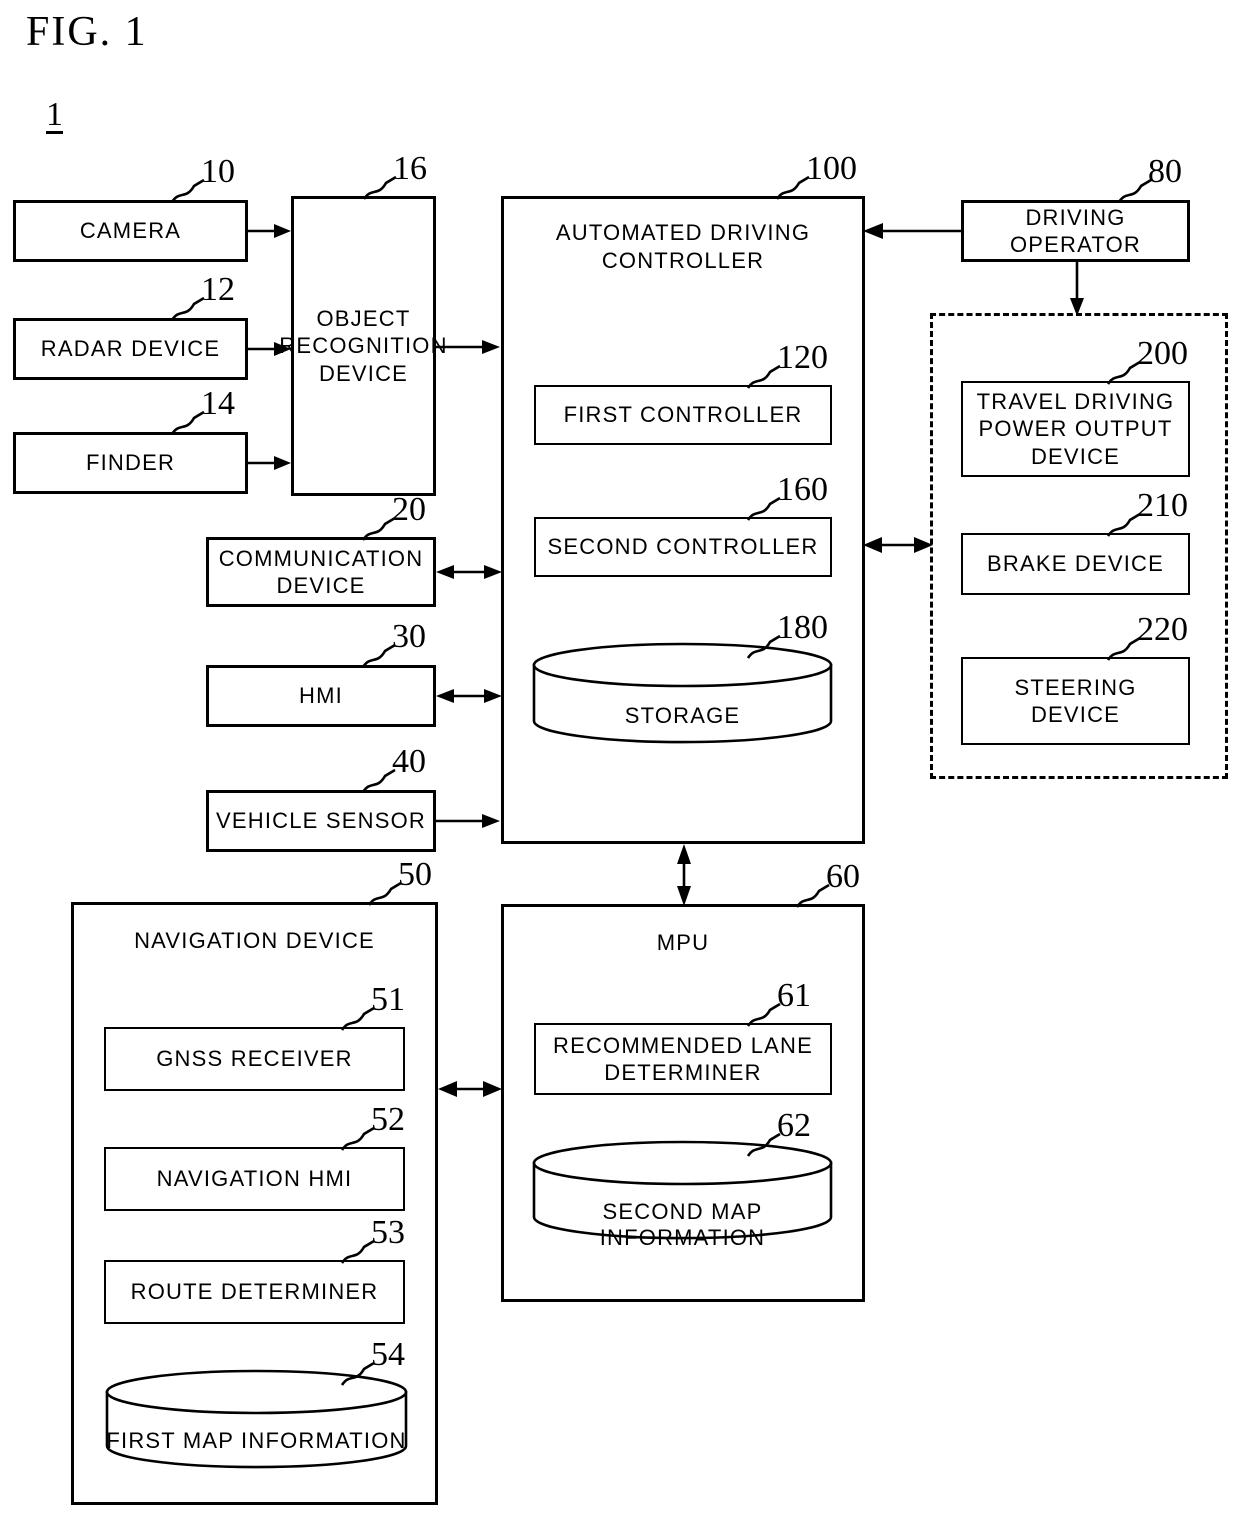 This screenshot has height=1520, width=1240. Describe the element at coordinates (683, 942) in the screenshot. I see `block-mpu-label: MPU` at that location.